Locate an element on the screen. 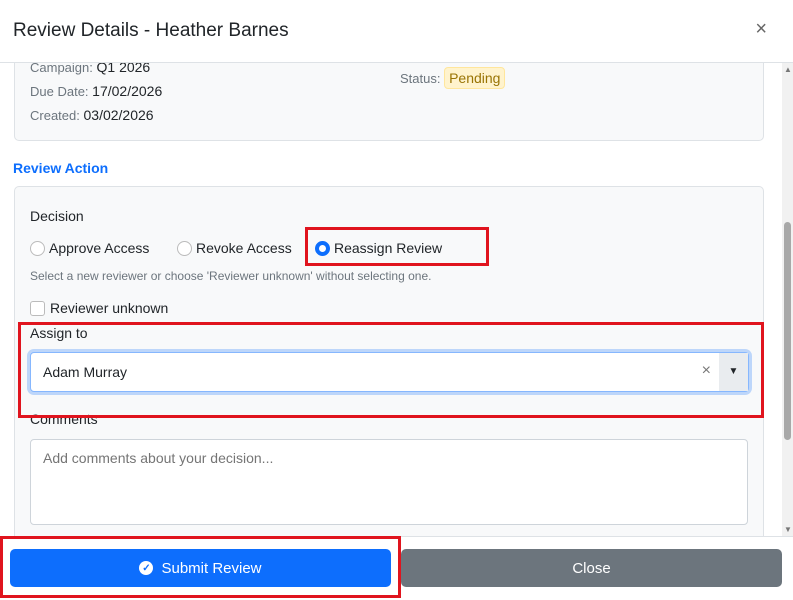 Image resolution: width=793 pixels, height=600 pixels. radio-checked-icon is located at coordinates (322, 248).